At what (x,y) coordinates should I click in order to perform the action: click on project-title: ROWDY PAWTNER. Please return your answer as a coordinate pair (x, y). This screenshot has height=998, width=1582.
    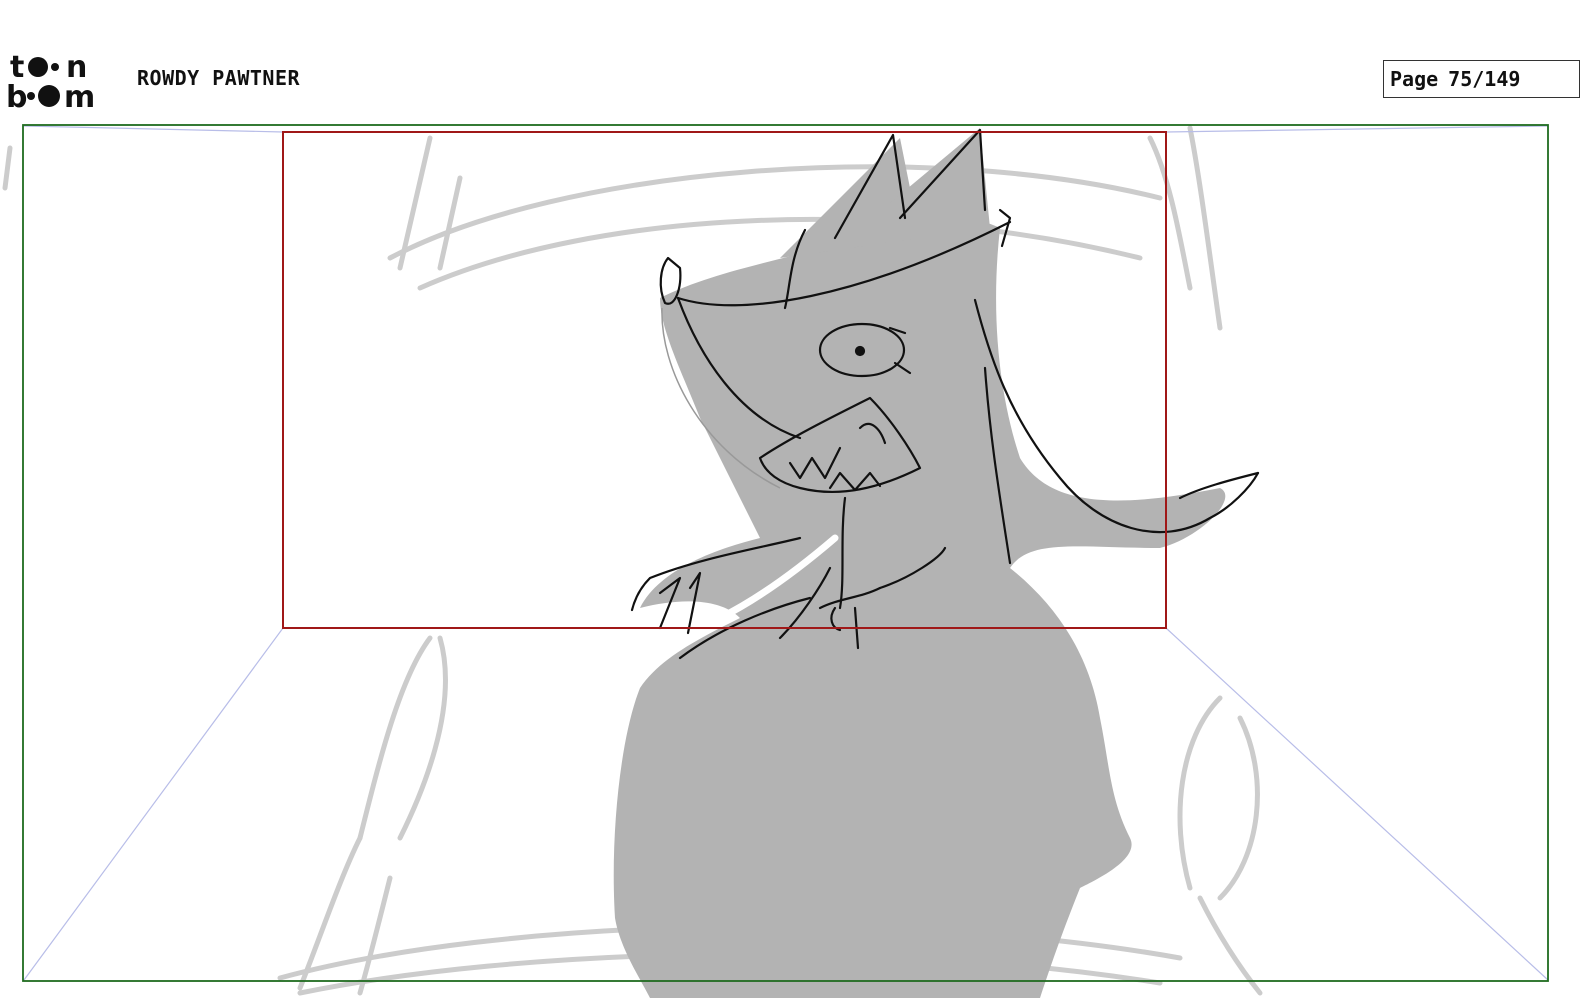
    Looking at the image, I should click on (219, 78).